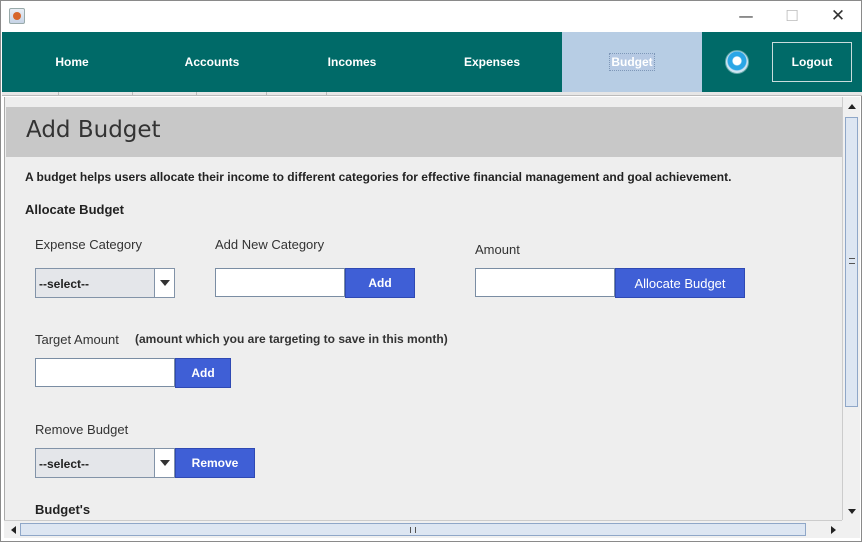  Describe the element at coordinates (82, 429) in the screenshot. I see `remove-budget-label: Remove Budget` at that location.